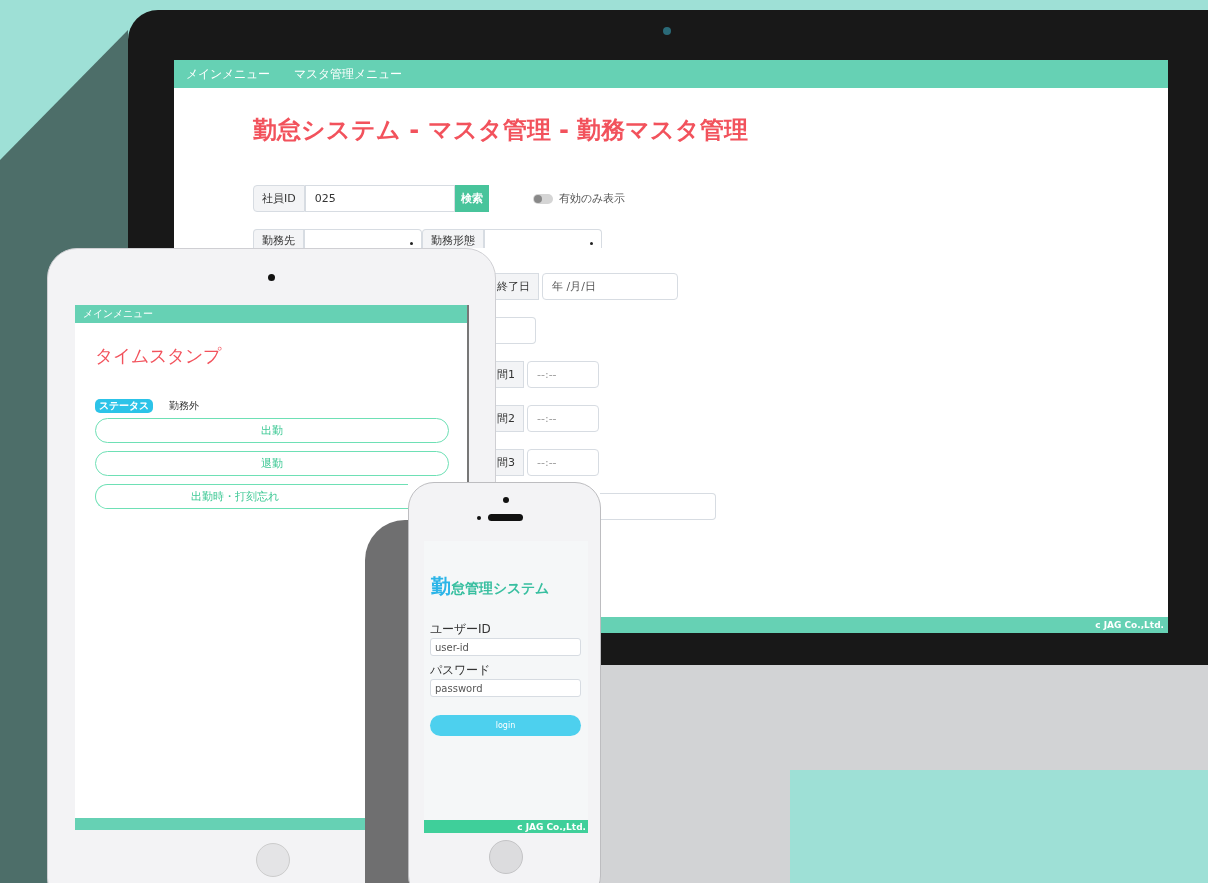 This screenshot has width=1208, height=883. I want to click on status-badge: ステータス, so click(124, 406).